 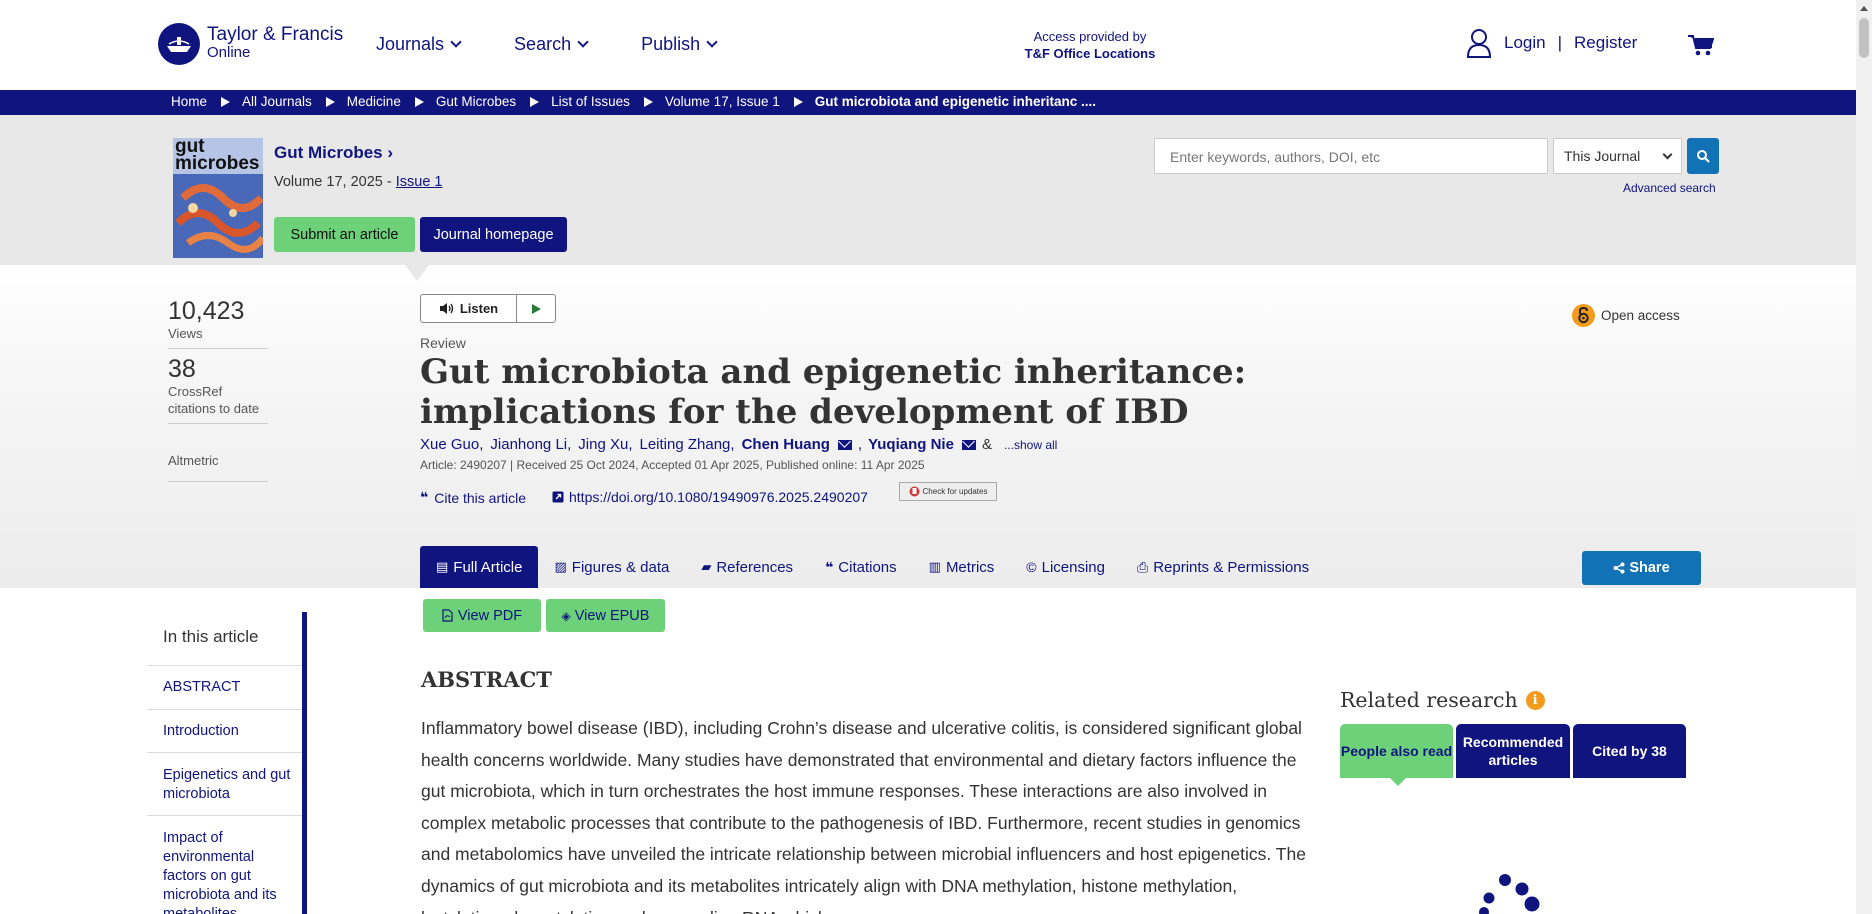 I want to click on epub-icon: ◈, so click(x=566, y=615).